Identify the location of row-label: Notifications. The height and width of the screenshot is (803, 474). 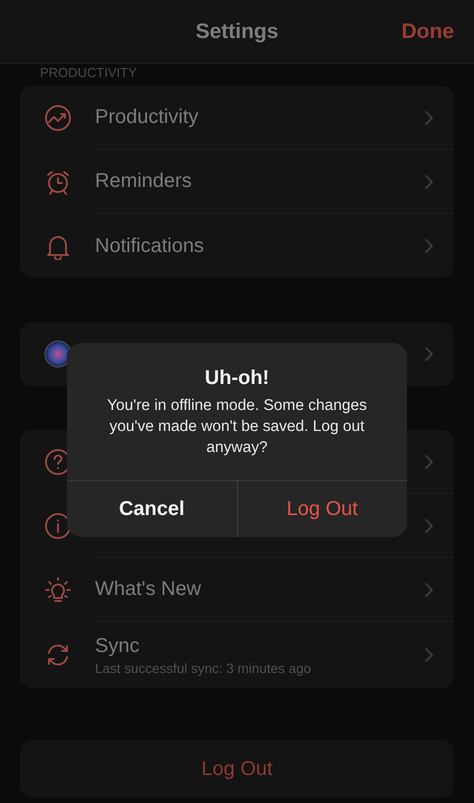
(150, 246).